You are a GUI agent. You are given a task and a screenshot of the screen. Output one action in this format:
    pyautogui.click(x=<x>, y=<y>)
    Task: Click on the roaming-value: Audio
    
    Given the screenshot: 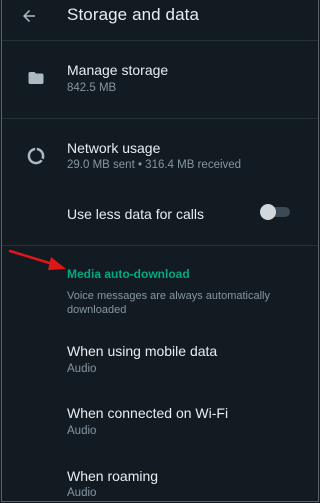 What is the action you would take?
    pyautogui.click(x=82, y=493)
    